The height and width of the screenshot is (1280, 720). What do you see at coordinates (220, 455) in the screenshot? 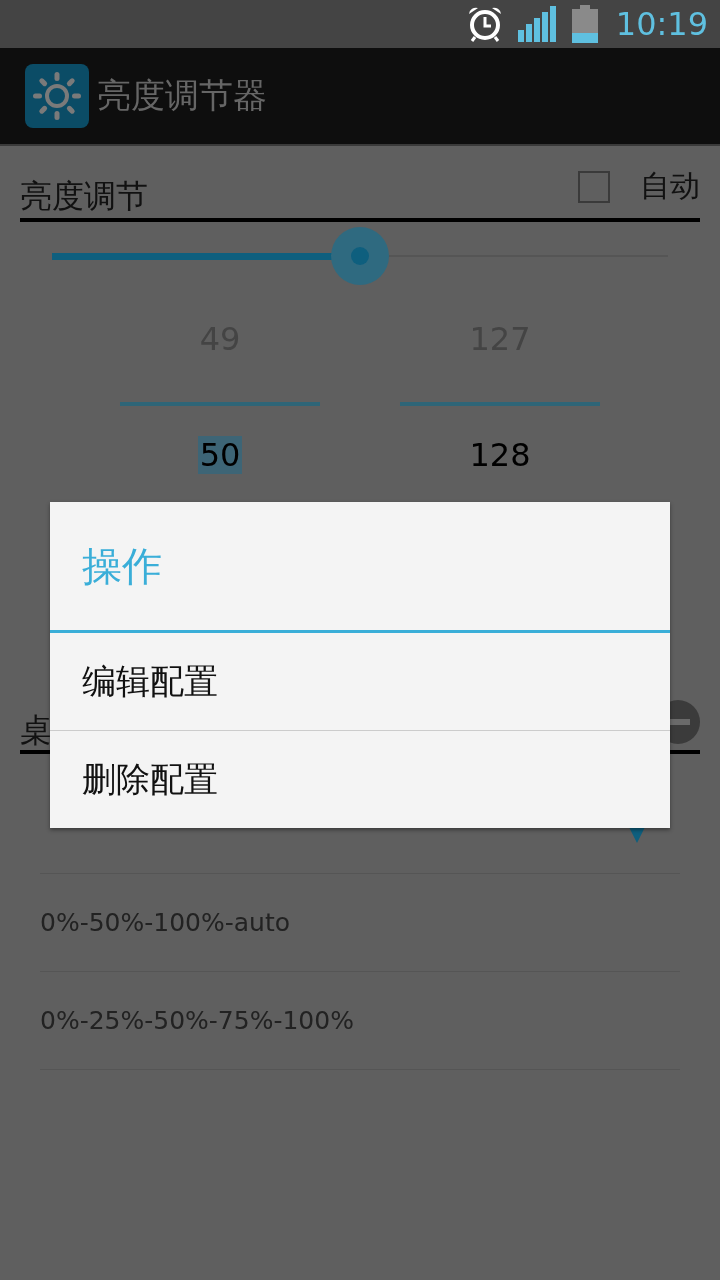
I see `picker-current-value: 50` at bounding box center [220, 455].